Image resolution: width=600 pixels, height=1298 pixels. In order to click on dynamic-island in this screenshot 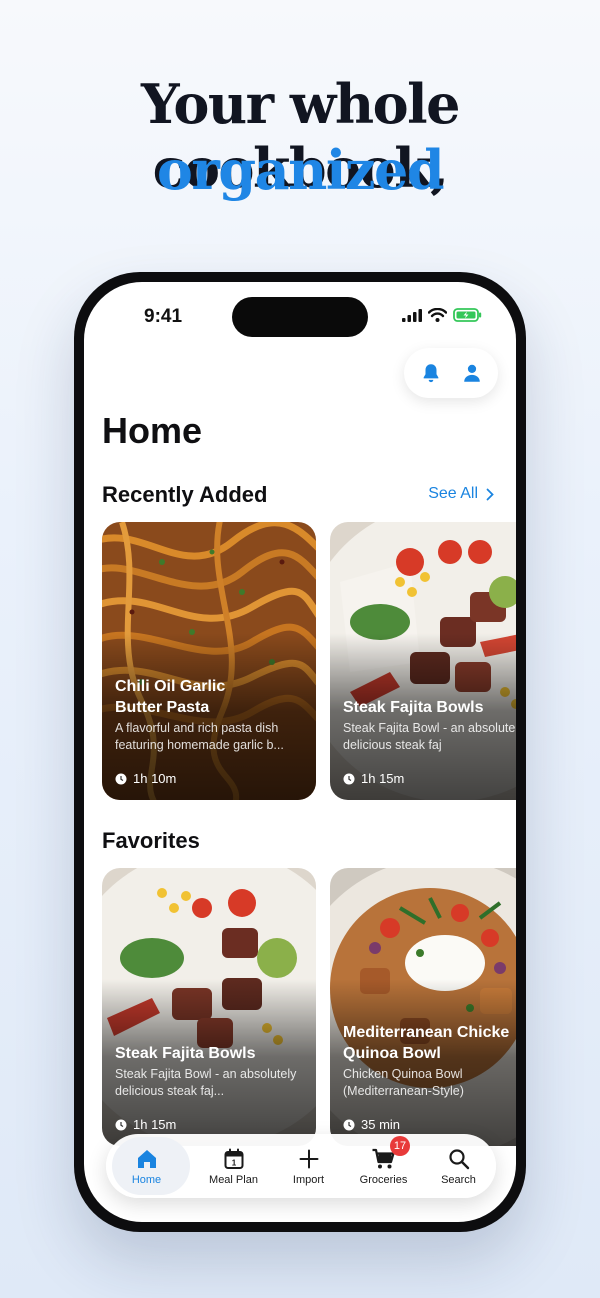, I will do `click(300, 317)`.